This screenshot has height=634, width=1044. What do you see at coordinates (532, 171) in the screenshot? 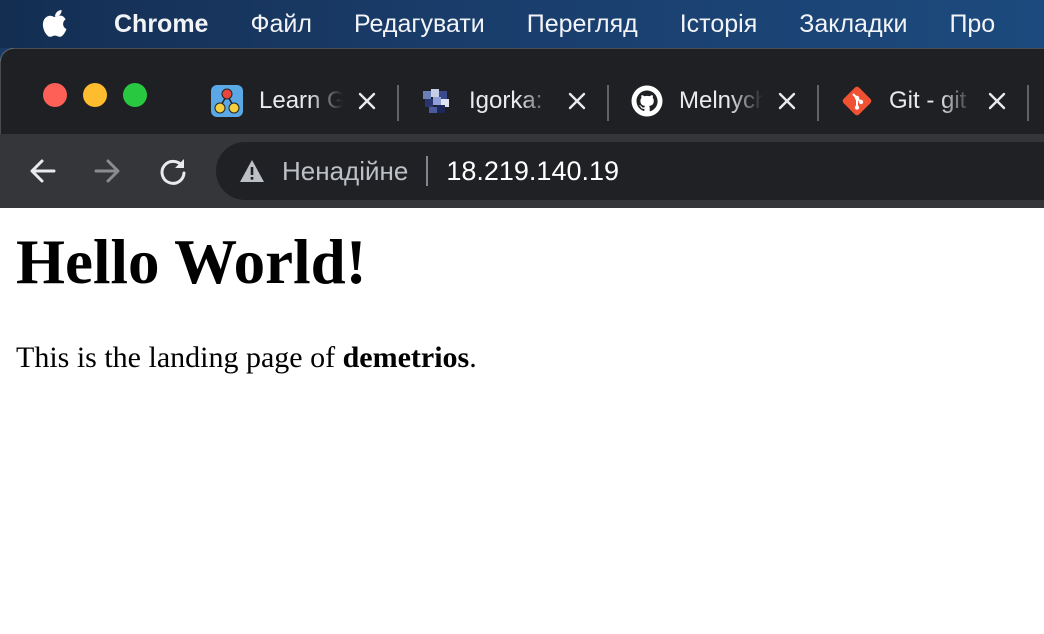
I see `url-text: 18.219.140.19` at bounding box center [532, 171].